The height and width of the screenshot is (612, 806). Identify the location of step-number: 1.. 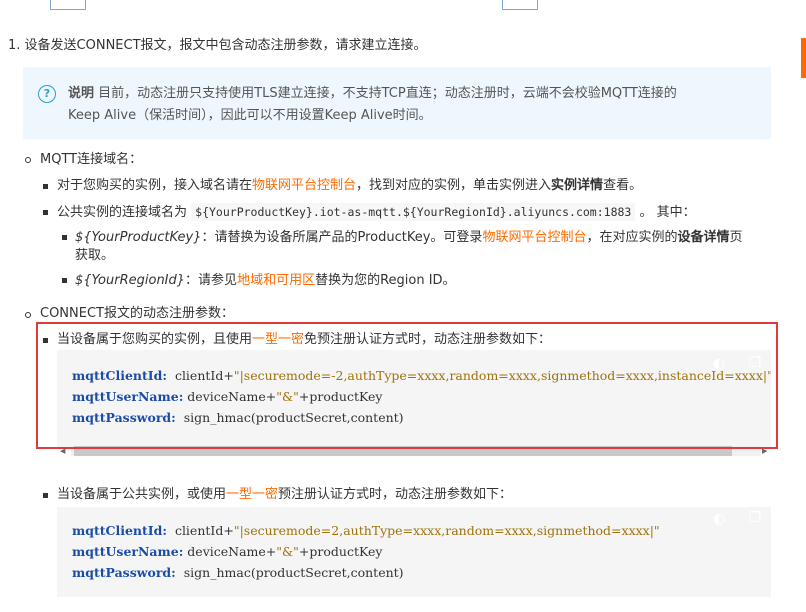
(14, 45).